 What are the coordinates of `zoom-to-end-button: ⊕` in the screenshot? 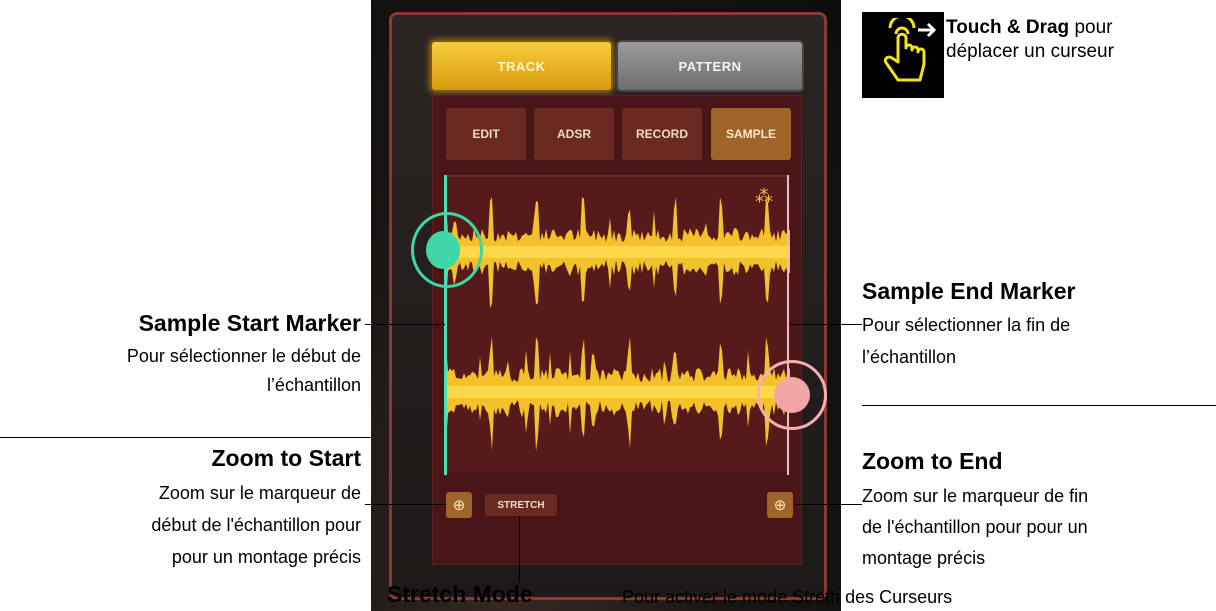 It's located at (780, 505).